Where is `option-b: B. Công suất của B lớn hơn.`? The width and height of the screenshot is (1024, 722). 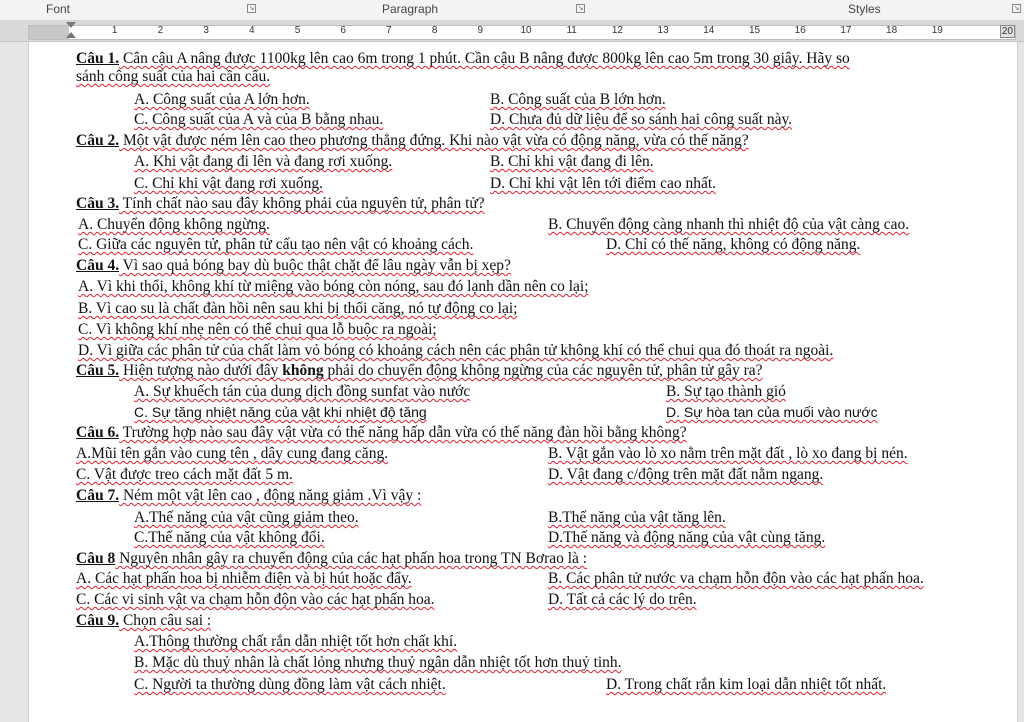 option-b: B. Công suất của B lớn hơn. is located at coordinates (578, 99).